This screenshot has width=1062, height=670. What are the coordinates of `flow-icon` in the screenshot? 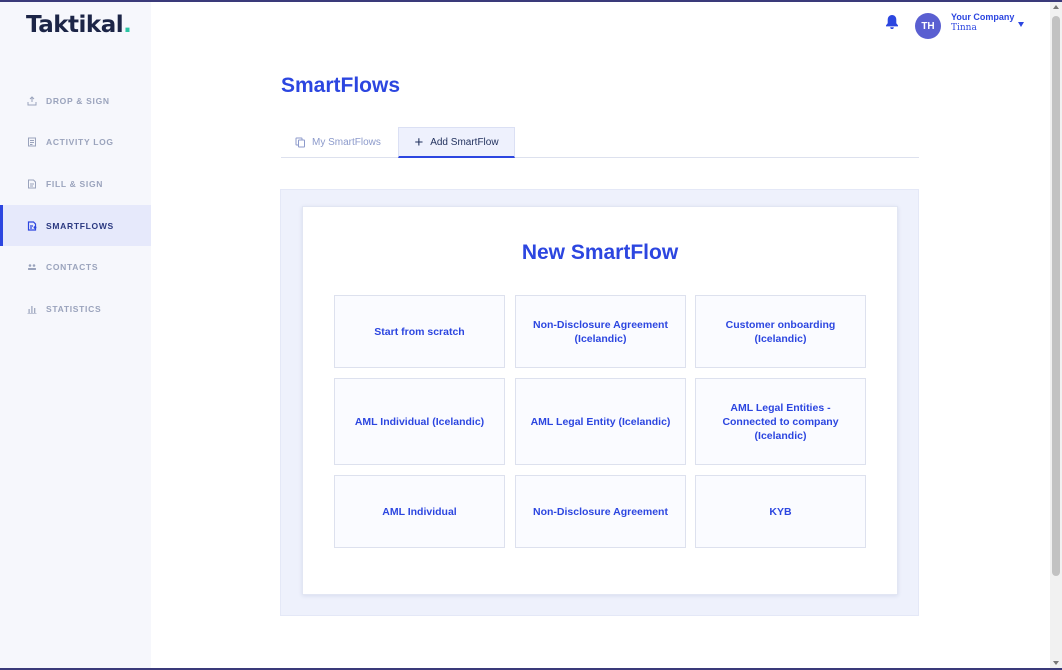 It's located at (32, 226).